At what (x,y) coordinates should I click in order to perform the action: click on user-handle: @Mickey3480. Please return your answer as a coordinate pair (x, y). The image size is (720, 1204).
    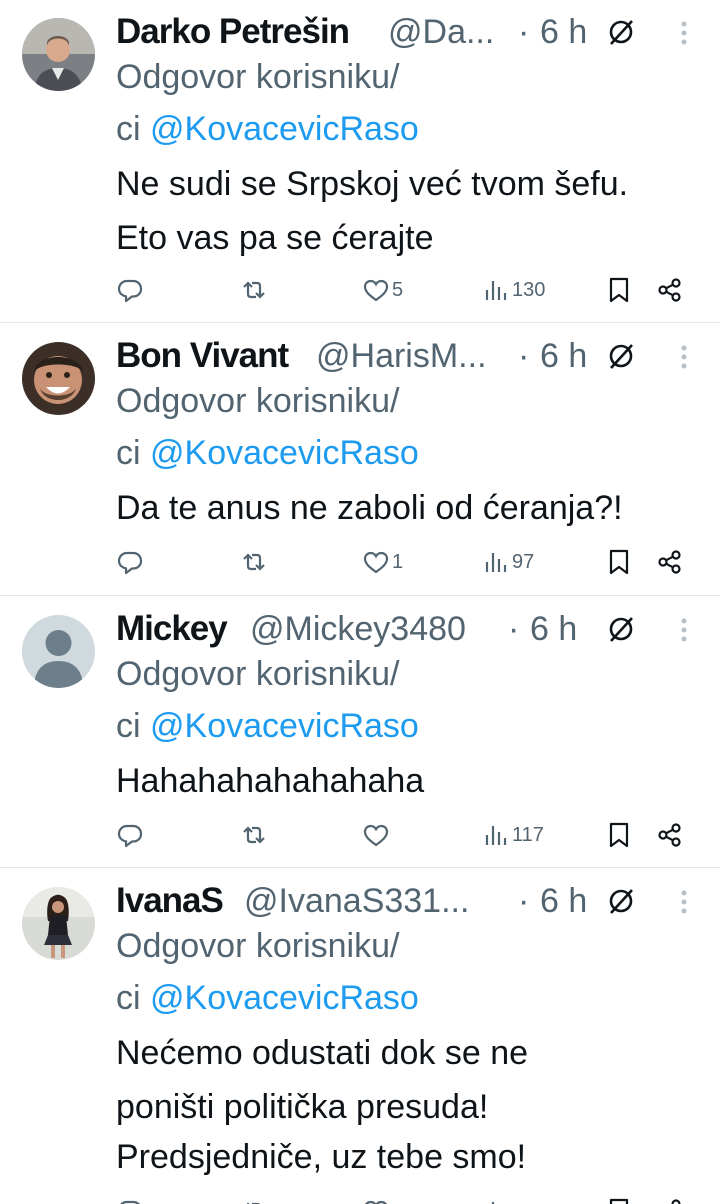
    Looking at the image, I should click on (358, 629).